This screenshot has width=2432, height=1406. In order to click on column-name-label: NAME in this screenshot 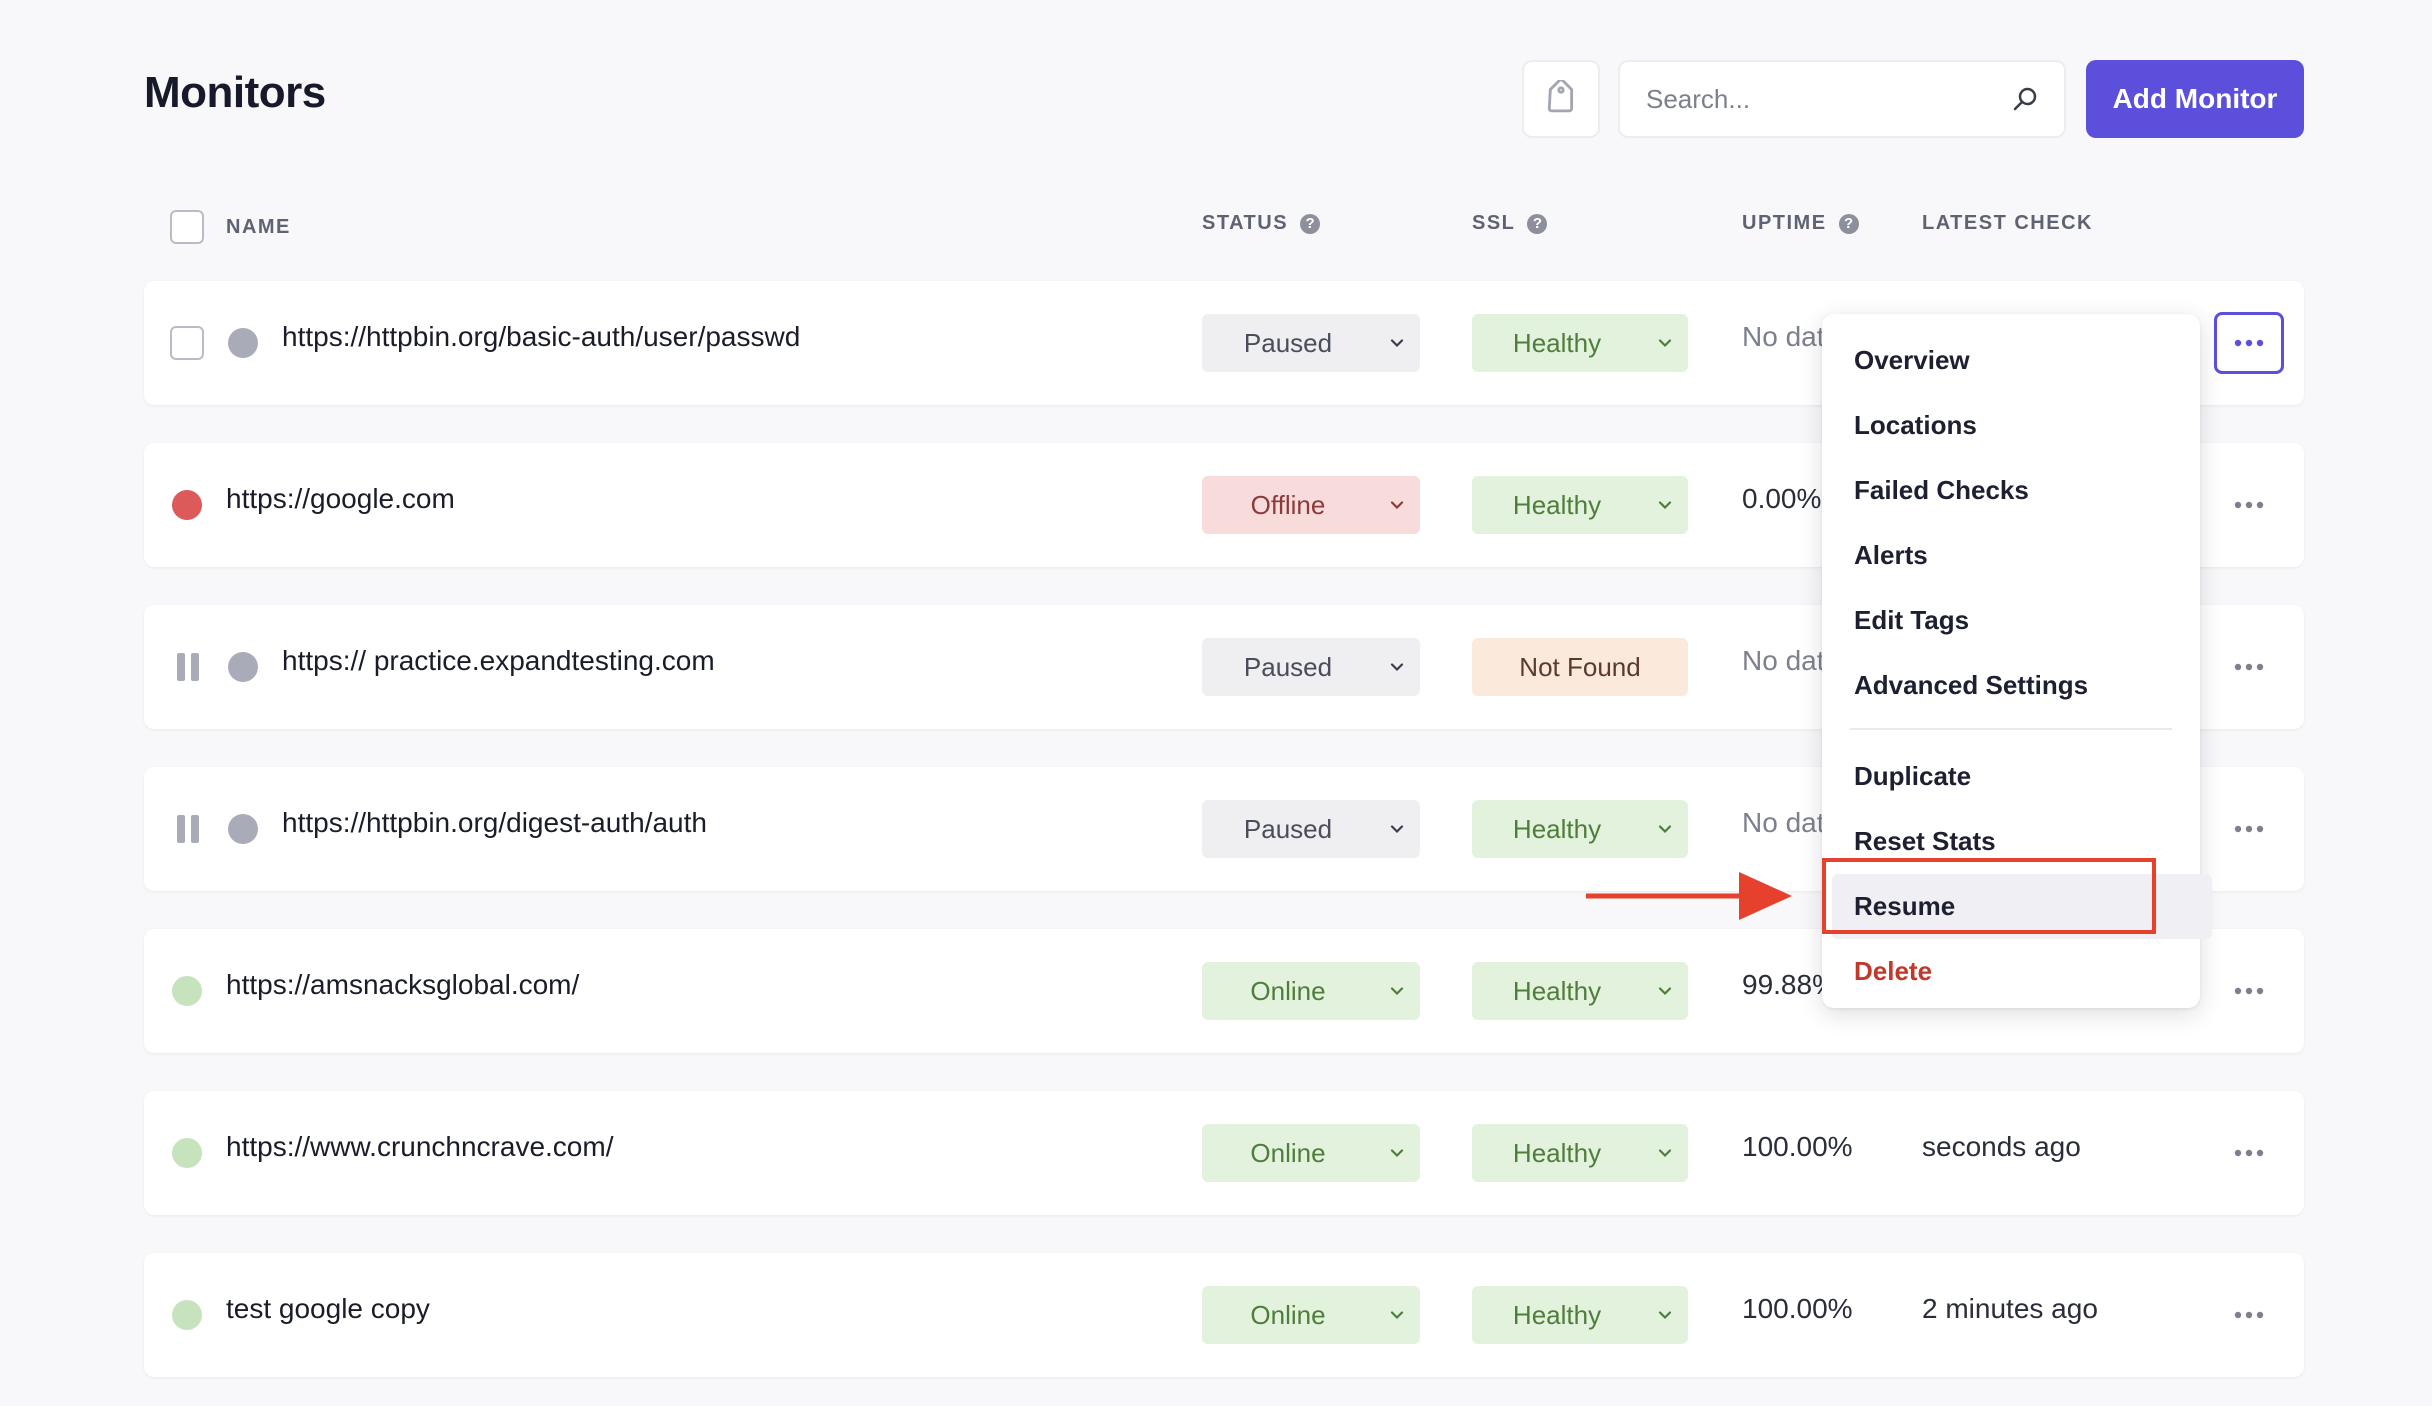, I will do `click(258, 227)`.